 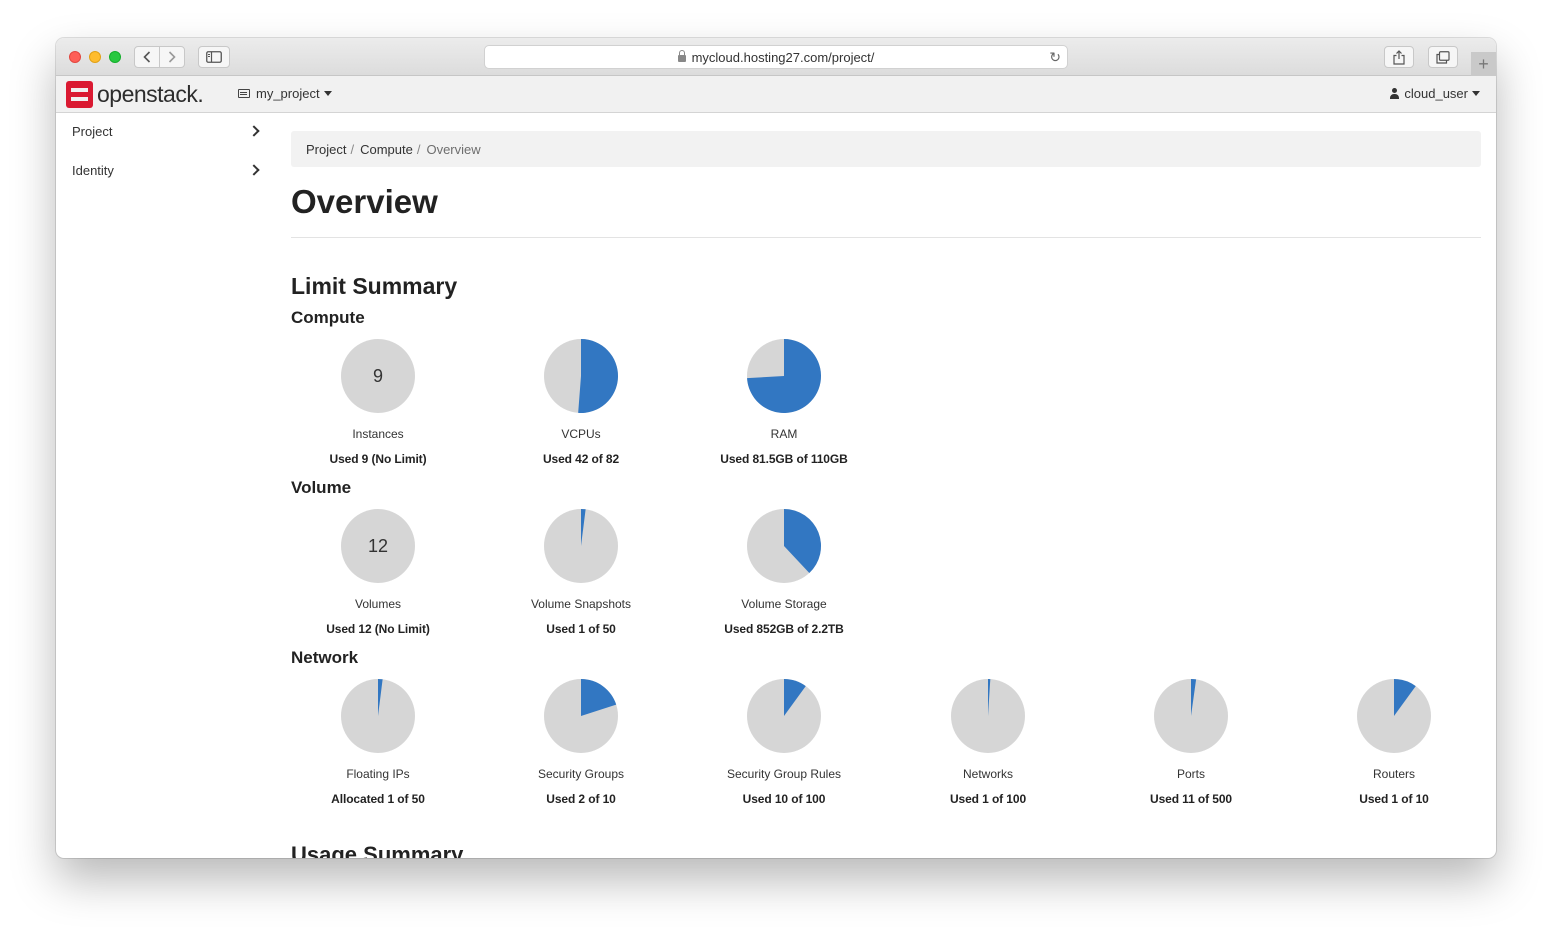 I want to click on forward-button, so click(x=172, y=57).